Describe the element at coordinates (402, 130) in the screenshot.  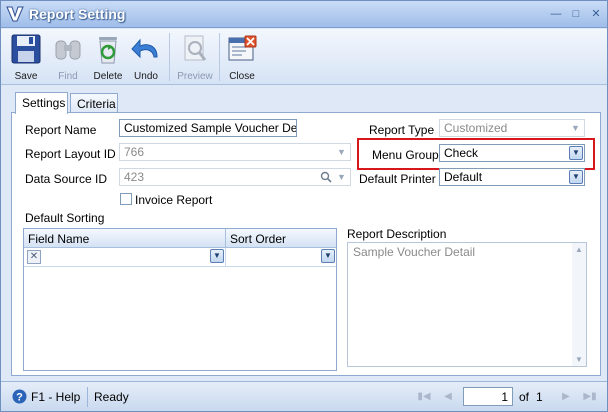
I see `report-type-label: Report Type` at that location.